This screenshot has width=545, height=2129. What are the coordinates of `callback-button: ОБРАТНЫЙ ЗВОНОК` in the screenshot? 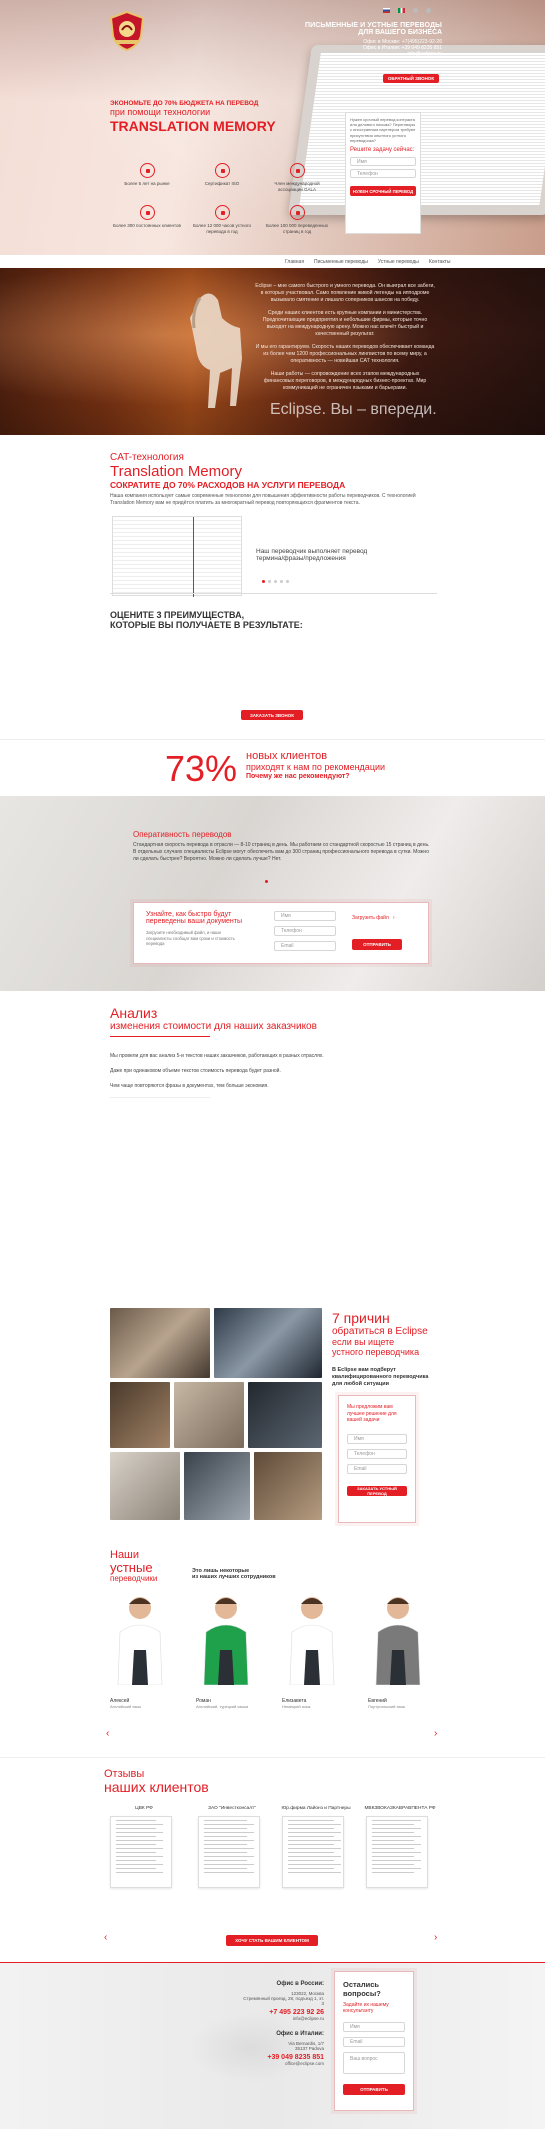 It's located at (411, 78).